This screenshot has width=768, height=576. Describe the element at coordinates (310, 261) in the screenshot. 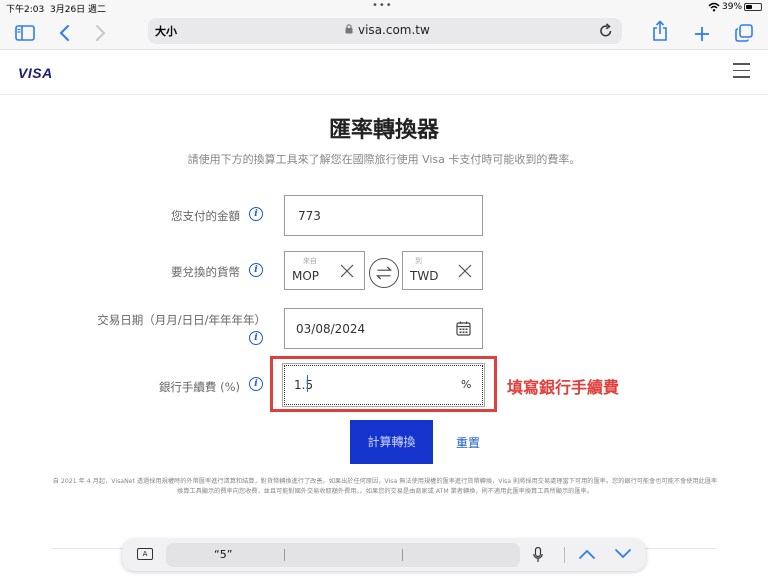

I see `from-caption: 來自` at that location.